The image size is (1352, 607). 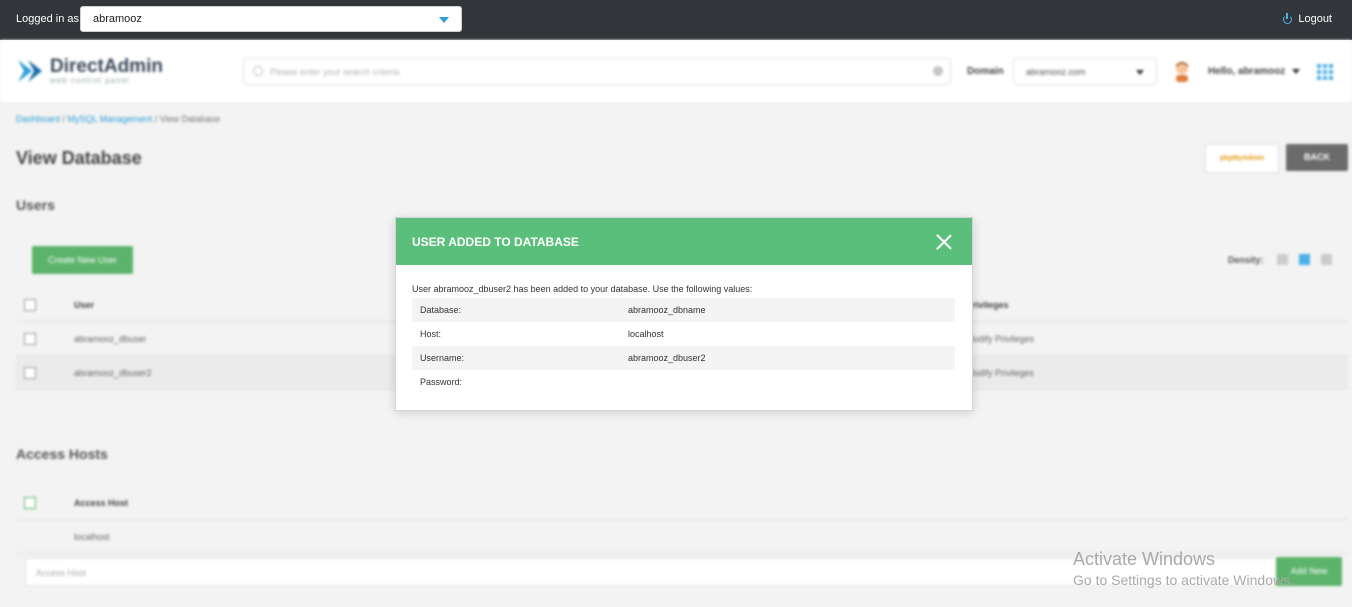 I want to click on value-key: Username:, so click(x=442, y=358).